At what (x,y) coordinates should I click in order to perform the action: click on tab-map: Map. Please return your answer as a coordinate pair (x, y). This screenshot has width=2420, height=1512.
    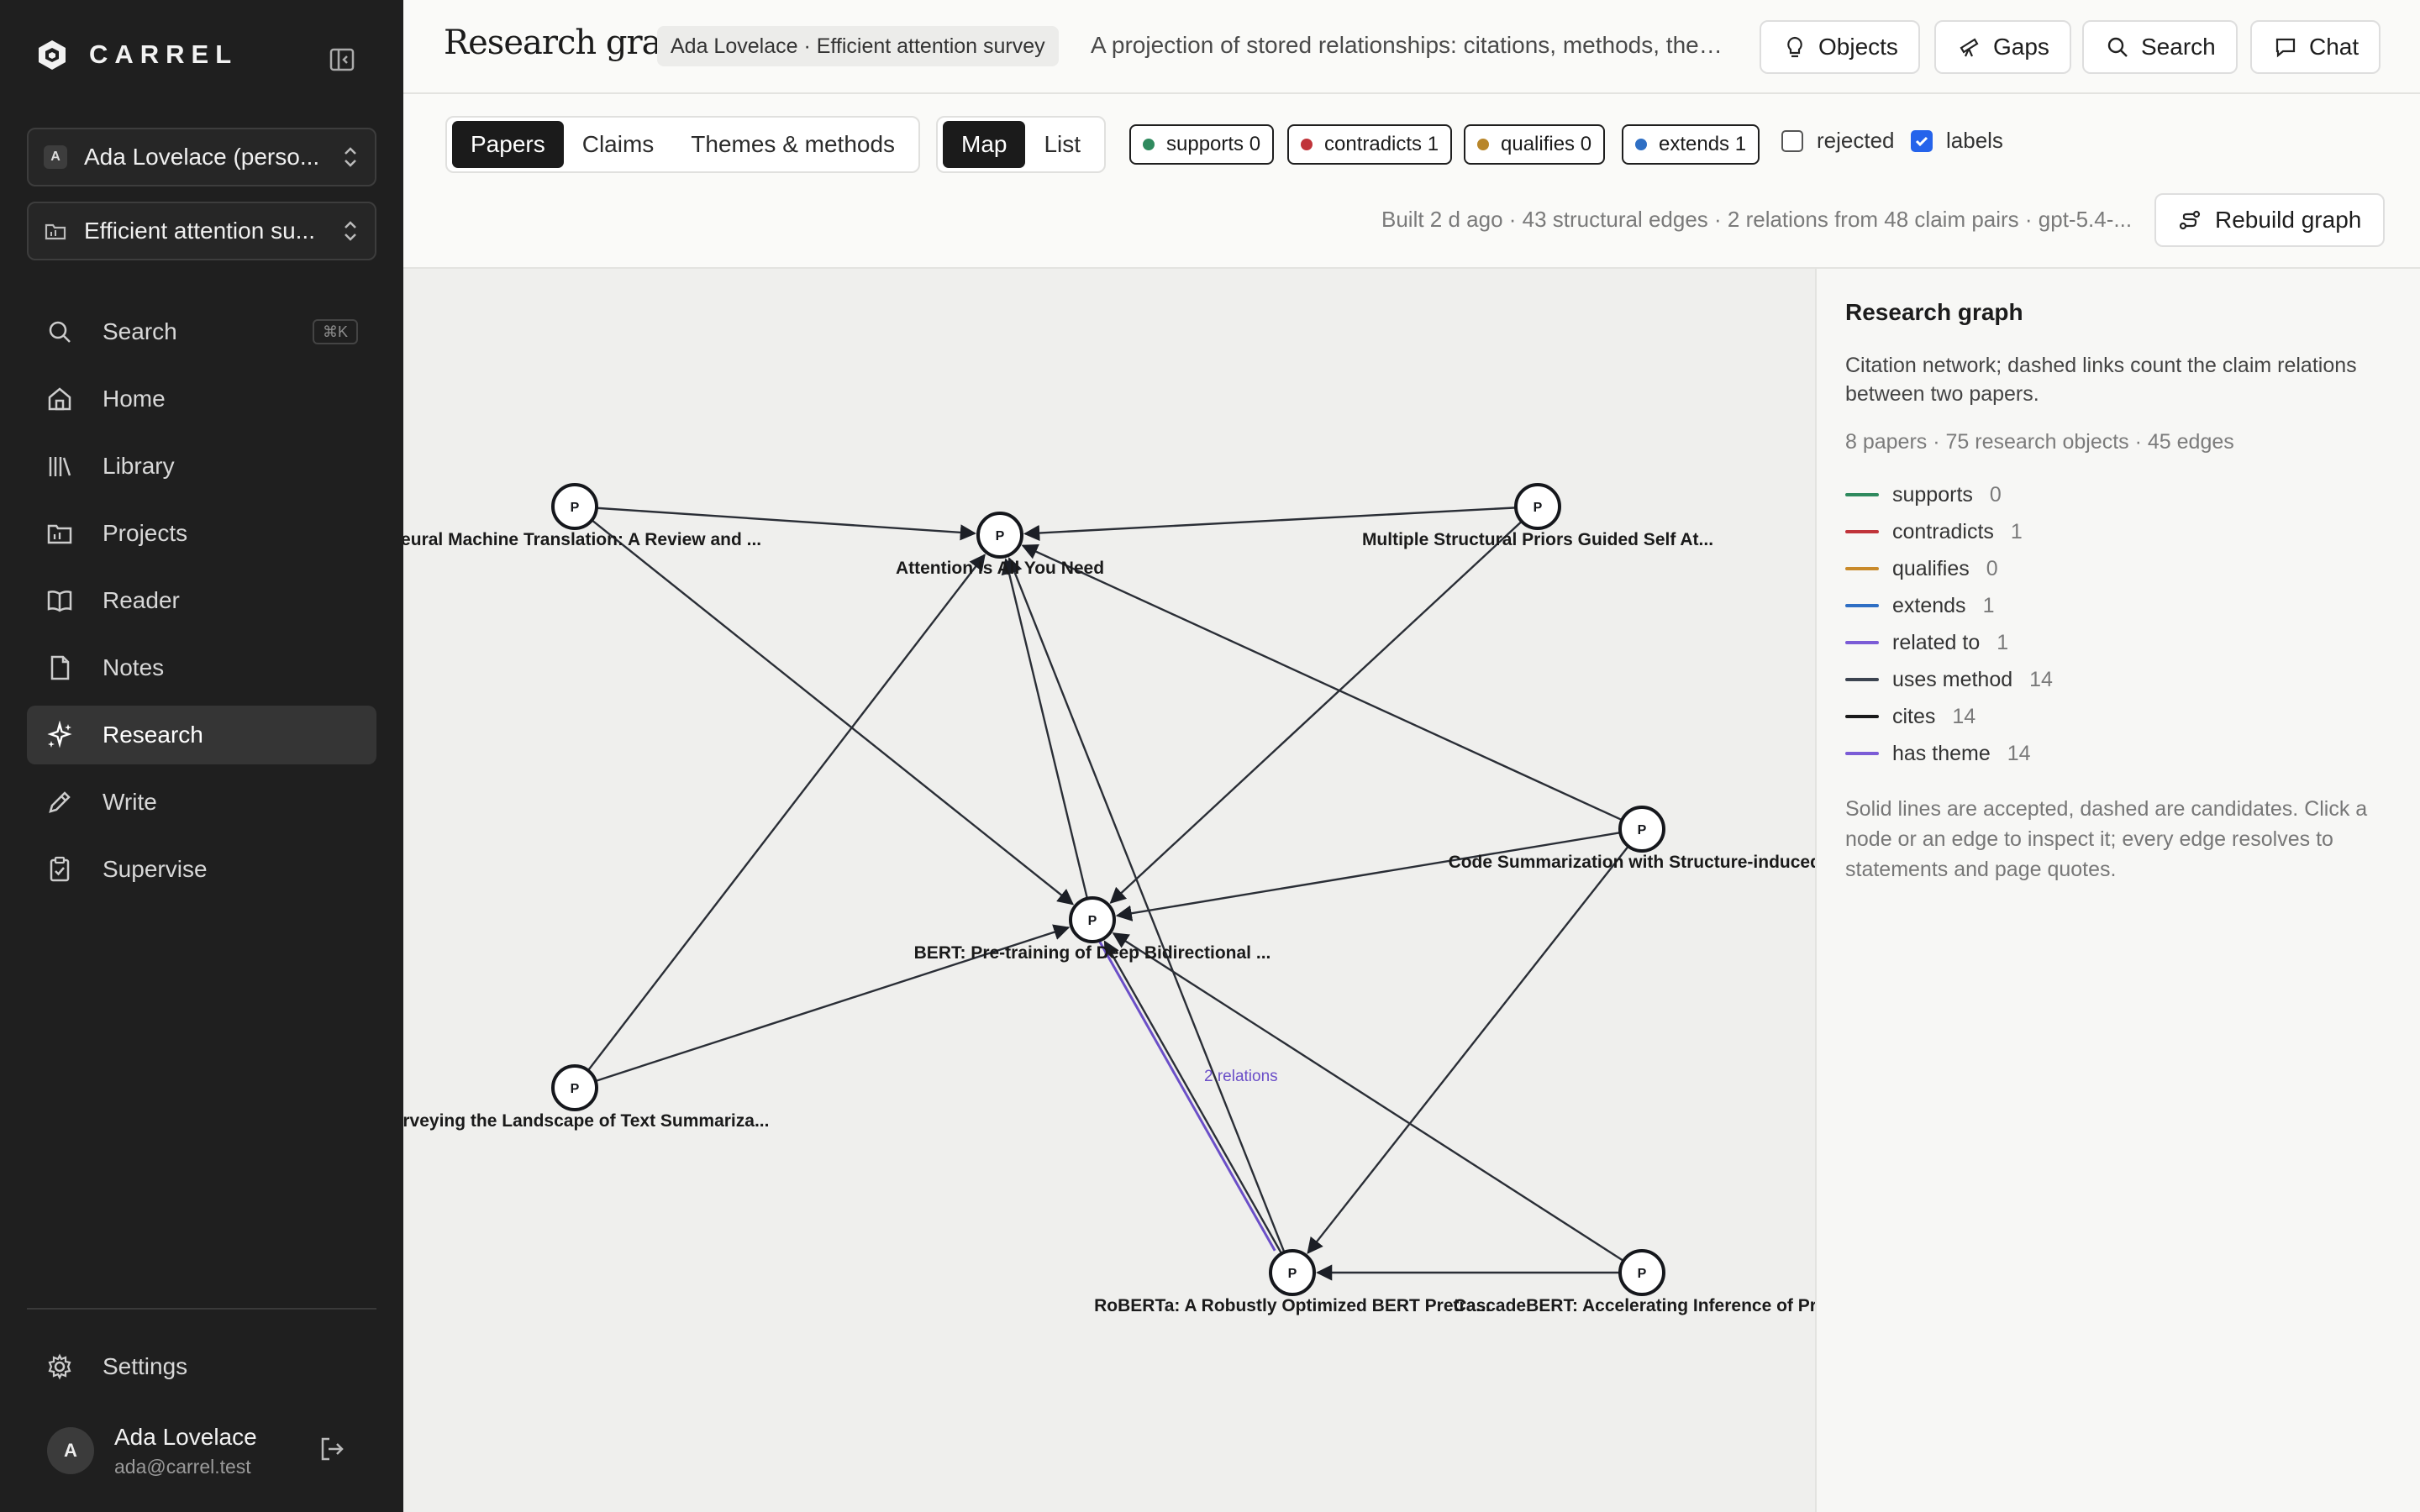
    Looking at the image, I should click on (985, 144).